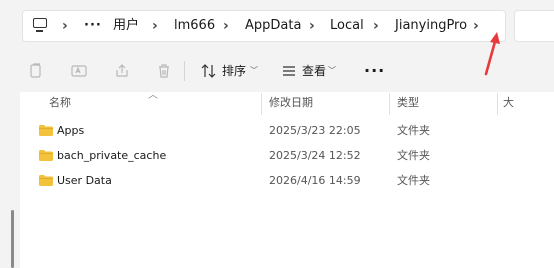 The image size is (554, 268). Describe the element at coordinates (164, 71) in the screenshot. I see `delete-icon` at that location.